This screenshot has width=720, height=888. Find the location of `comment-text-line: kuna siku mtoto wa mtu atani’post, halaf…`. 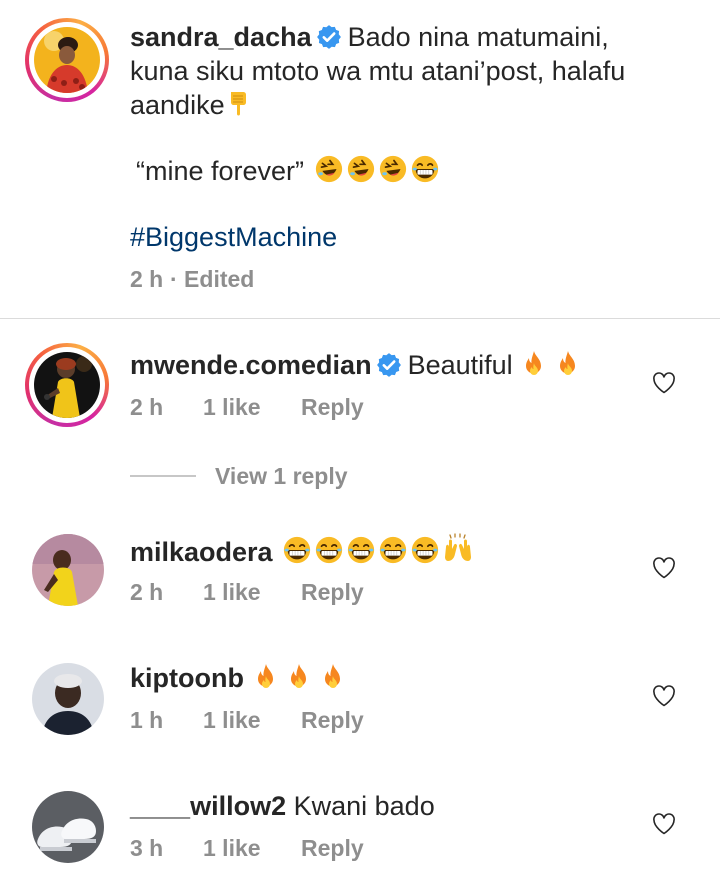

comment-text-line: kuna siku mtoto wa mtu atani’post, halaf… is located at coordinates (378, 71).